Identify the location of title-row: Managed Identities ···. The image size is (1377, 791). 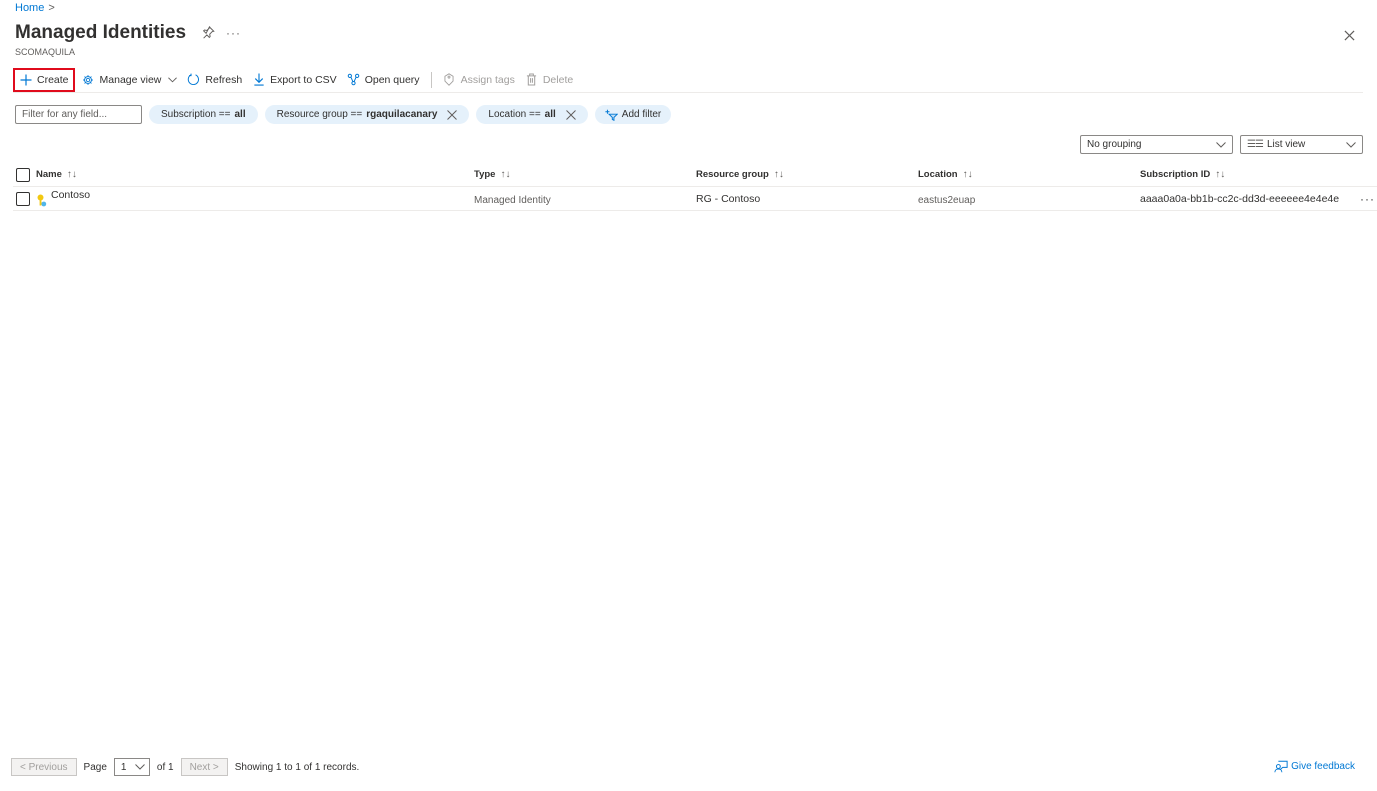
(128, 33).